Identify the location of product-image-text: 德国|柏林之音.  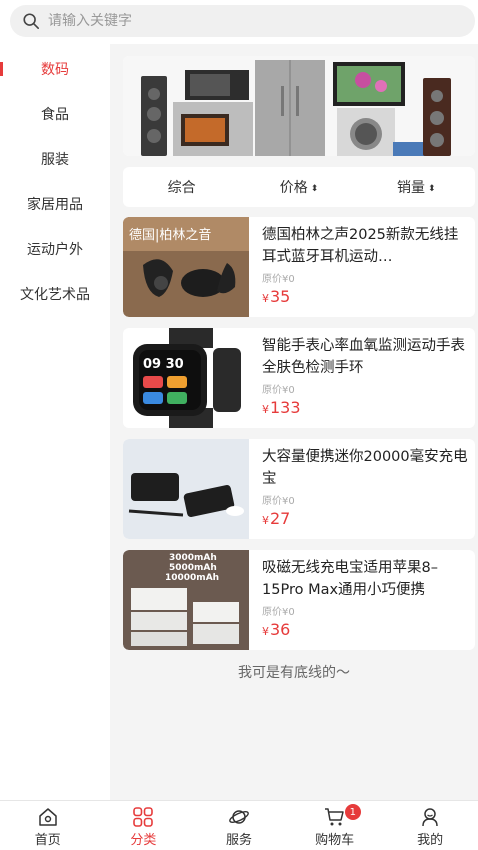
(170, 235).